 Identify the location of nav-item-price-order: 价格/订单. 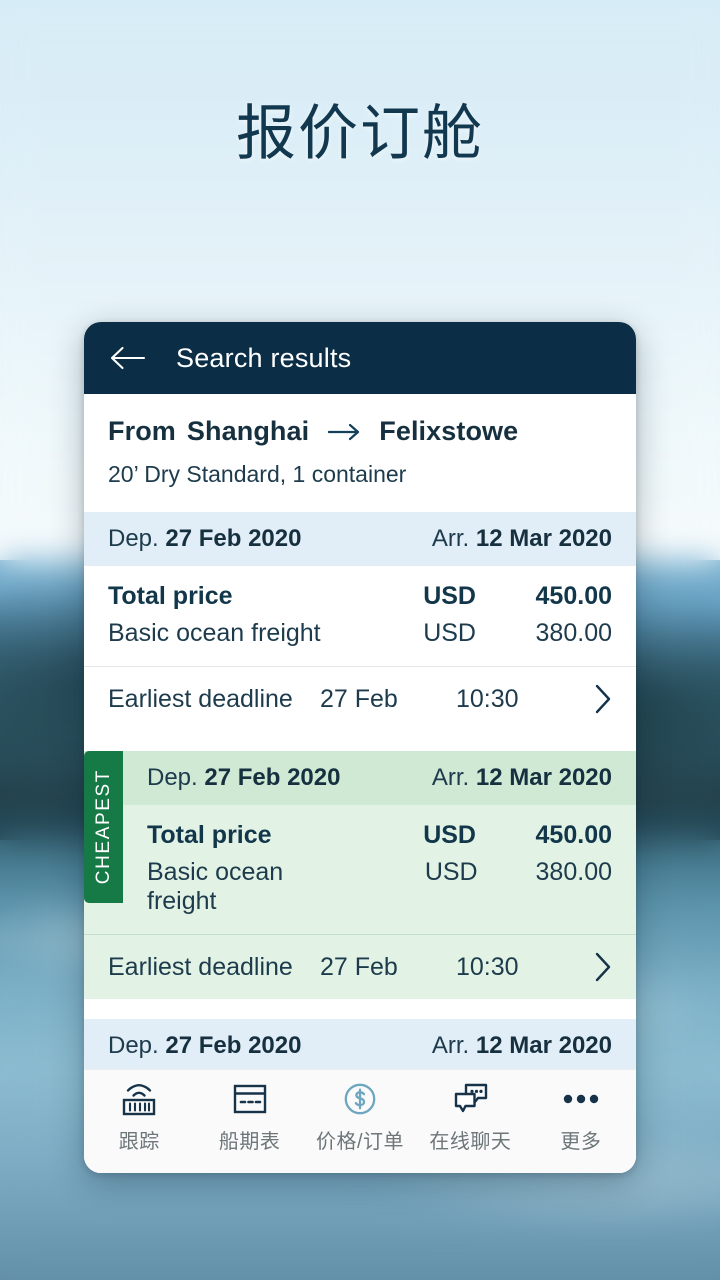
(360, 1116).